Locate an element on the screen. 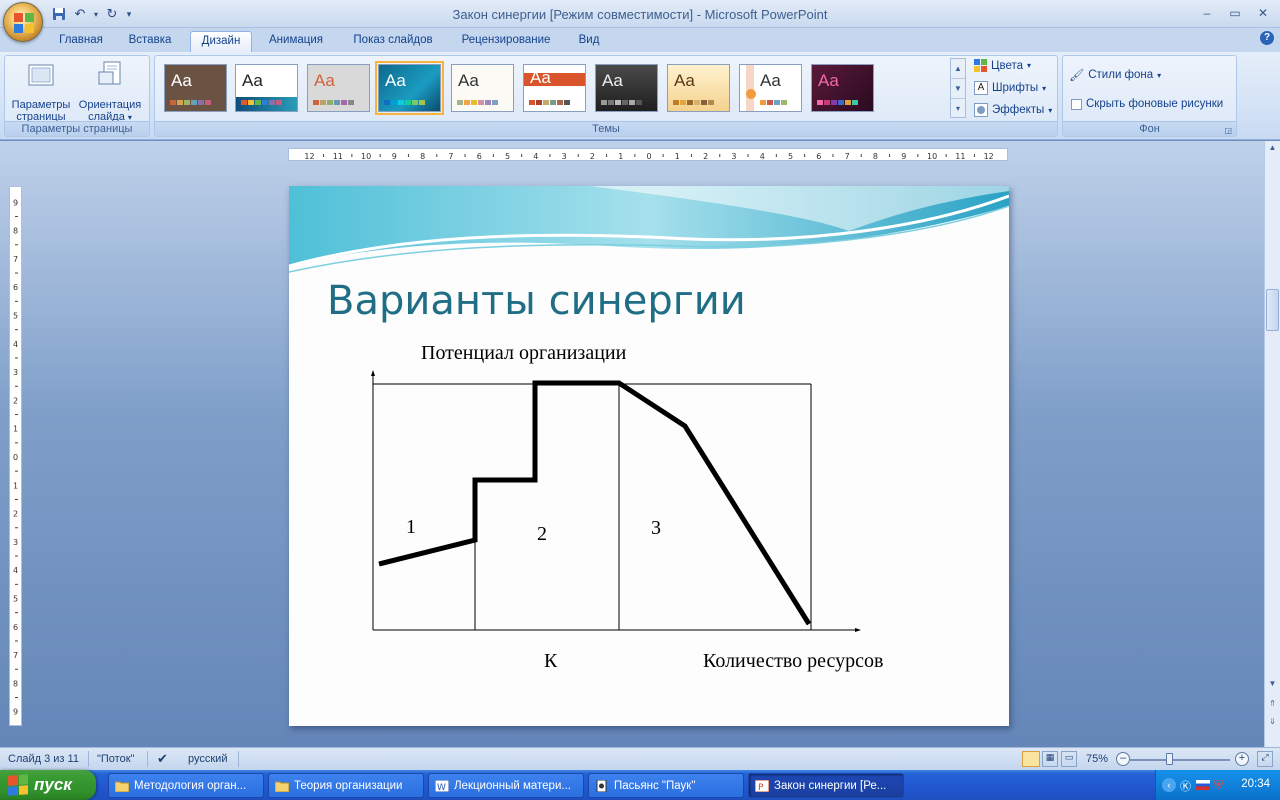 The height and width of the screenshot is (800, 1280). synergy-curve is located at coordinates (595, 503).